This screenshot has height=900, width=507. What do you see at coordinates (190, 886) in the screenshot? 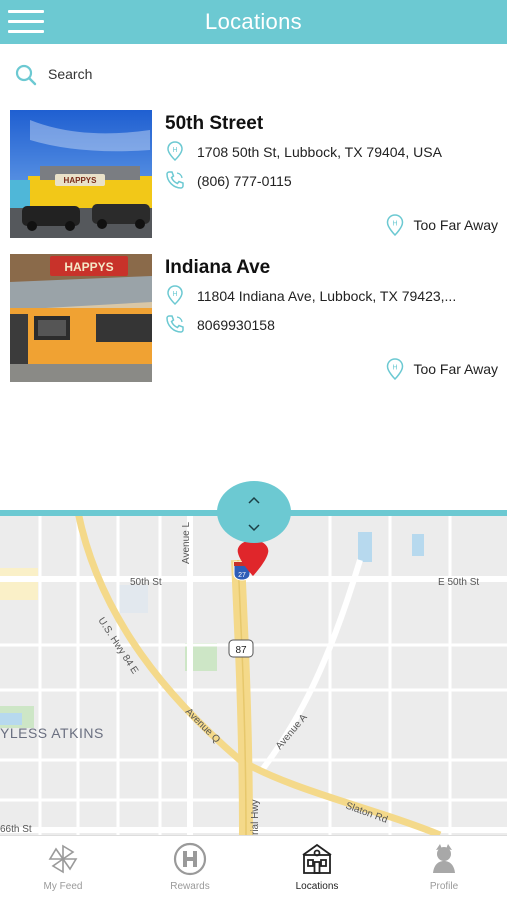
I see `tab-label: Rewards` at bounding box center [190, 886].